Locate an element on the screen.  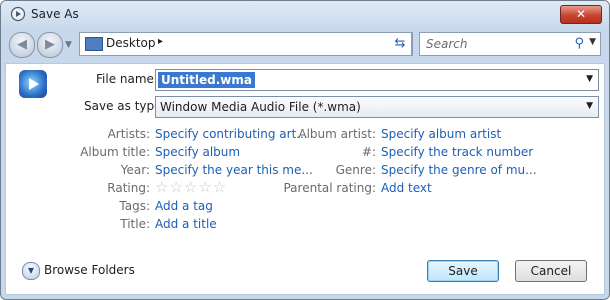
genre-label: Genre: is located at coordinates (355, 170).